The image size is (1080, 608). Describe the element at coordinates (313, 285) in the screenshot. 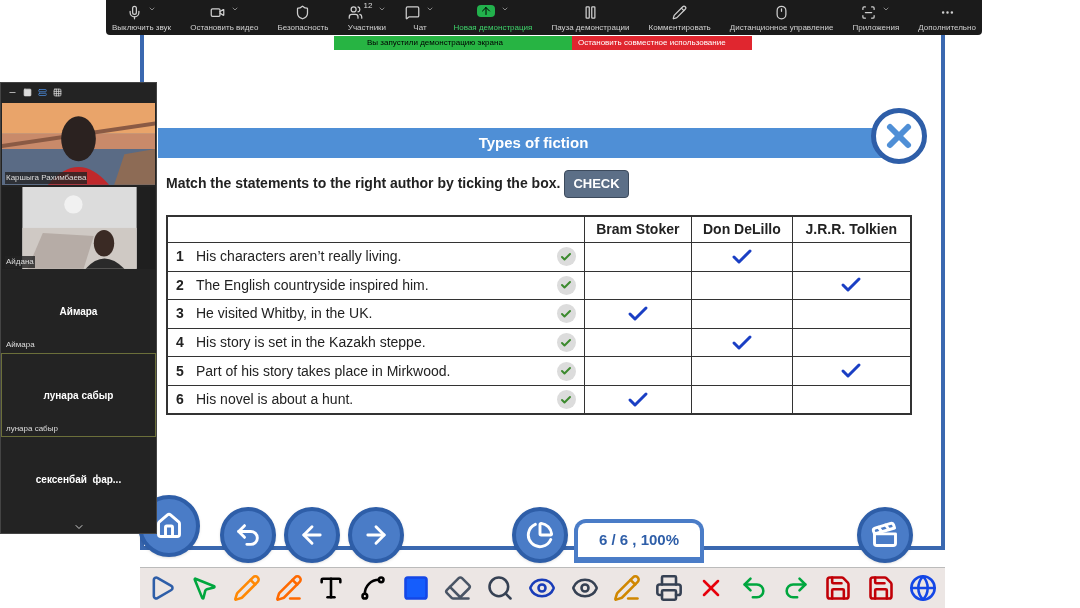

I see `statement-text: The English countryside inspired him.` at that location.